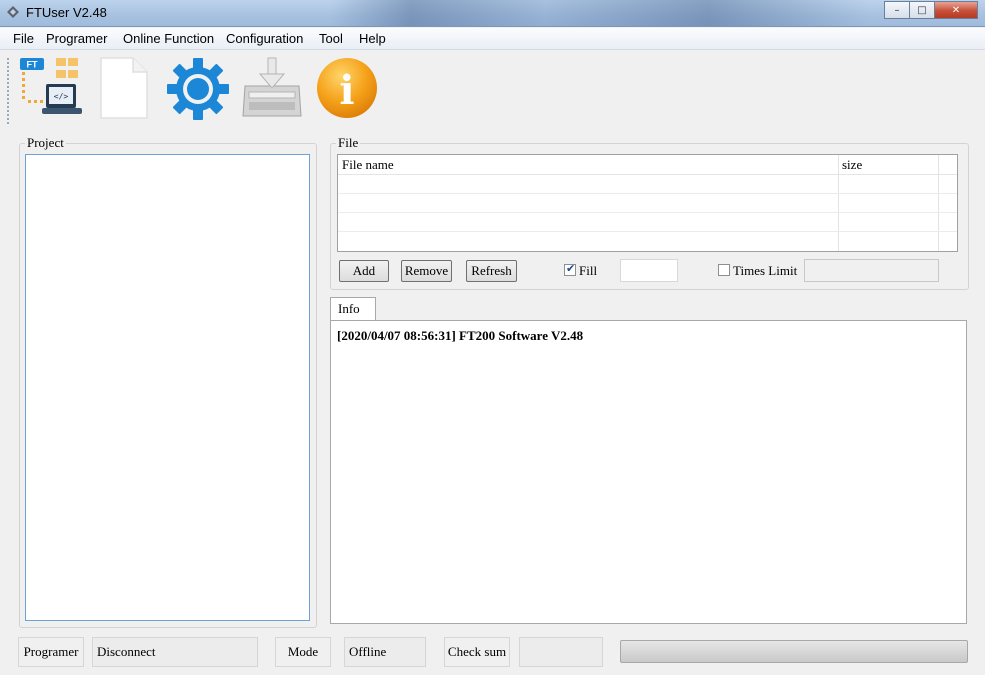 This screenshot has height=675, width=985. What do you see at coordinates (198, 89) in the screenshot?
I see `settings-gear-icon` at bounding box center [198, 89].